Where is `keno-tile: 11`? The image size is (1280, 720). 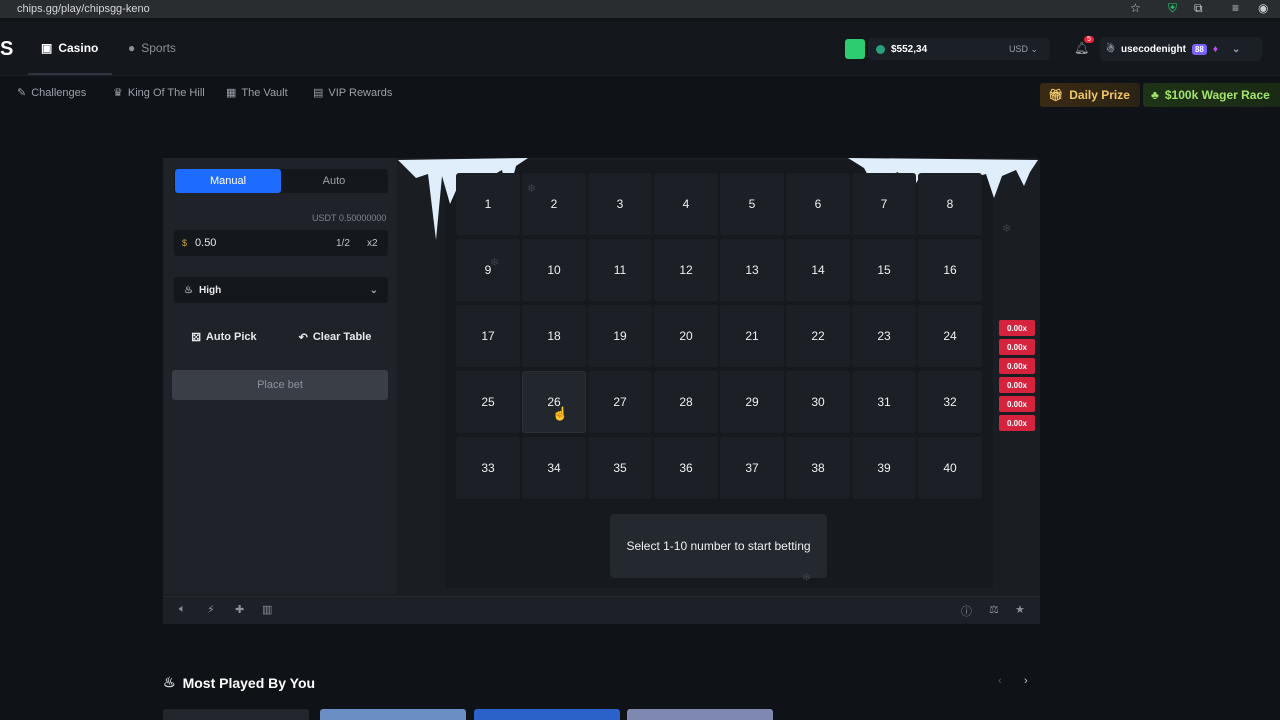 keno-tile: 11 is located at coordinates (620, 270).